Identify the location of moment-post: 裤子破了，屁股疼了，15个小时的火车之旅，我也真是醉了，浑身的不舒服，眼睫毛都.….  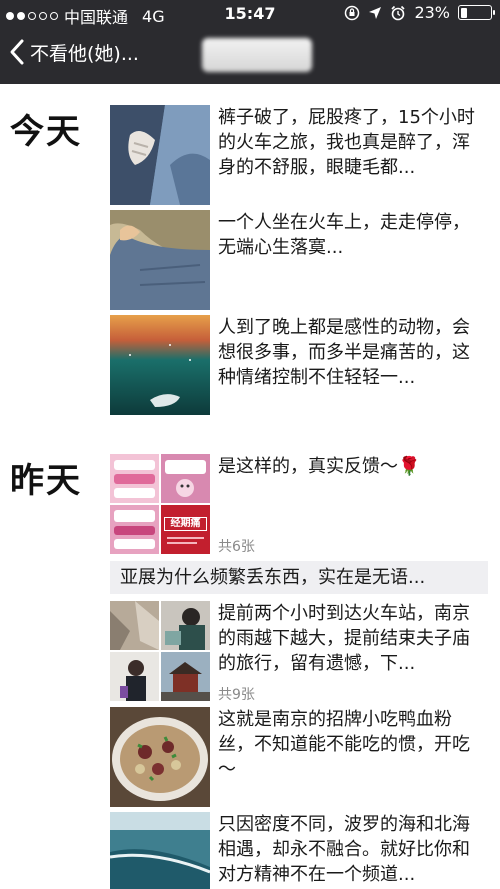
(299, 155).